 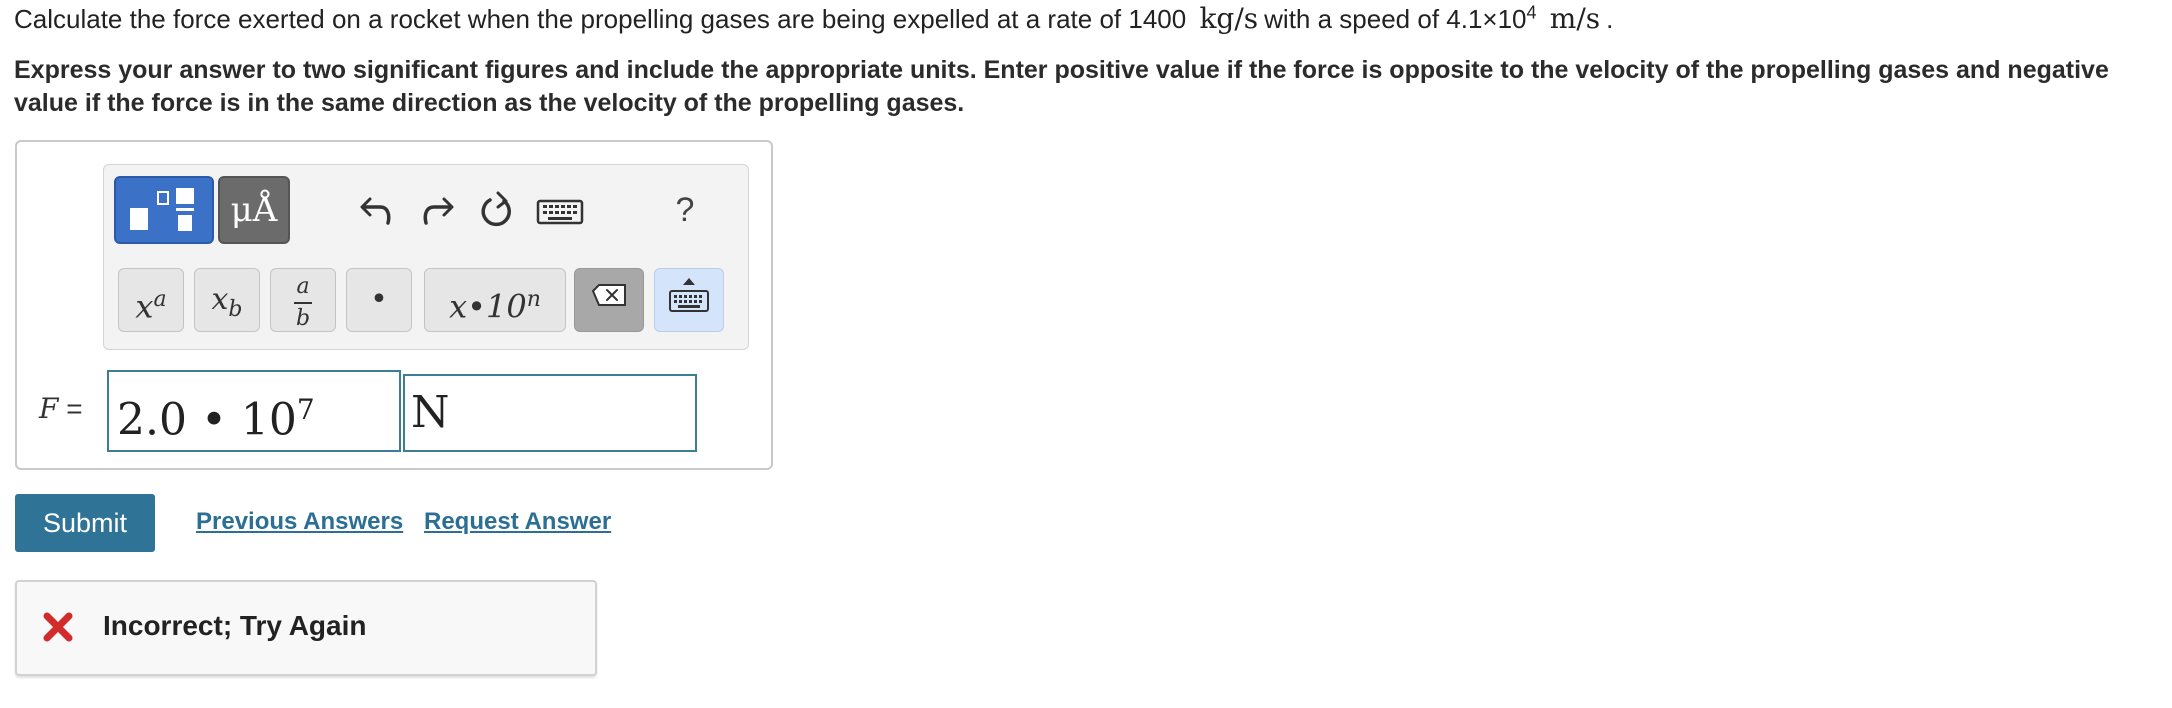 I want to click on backspace-icon, so click(x=608, y=295).